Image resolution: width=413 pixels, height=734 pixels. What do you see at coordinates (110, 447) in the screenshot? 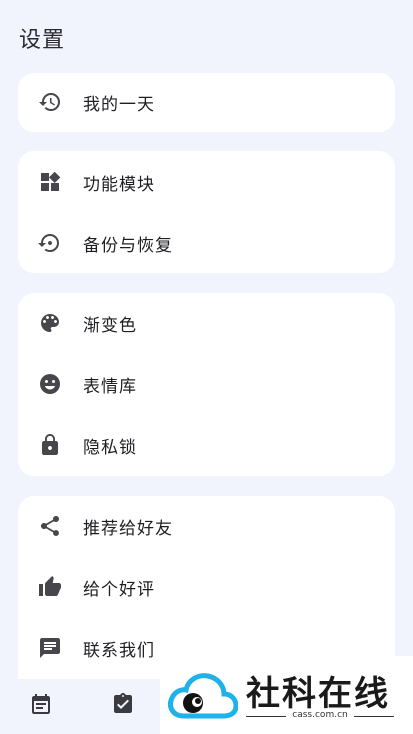
I see `settings-item-label: 隐私锁` at bounding box center [110, 447].